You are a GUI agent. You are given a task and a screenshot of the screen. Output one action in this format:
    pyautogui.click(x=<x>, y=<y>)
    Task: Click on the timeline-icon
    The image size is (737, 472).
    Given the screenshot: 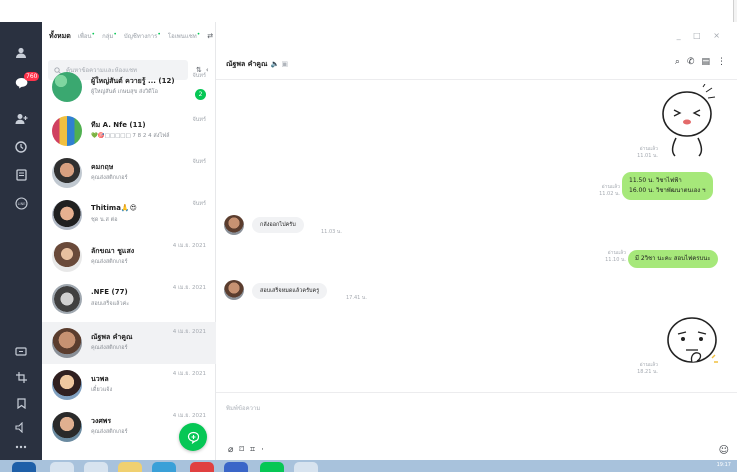 What is the action you would take?
    pyautogui.click(x=21, y=147)
    